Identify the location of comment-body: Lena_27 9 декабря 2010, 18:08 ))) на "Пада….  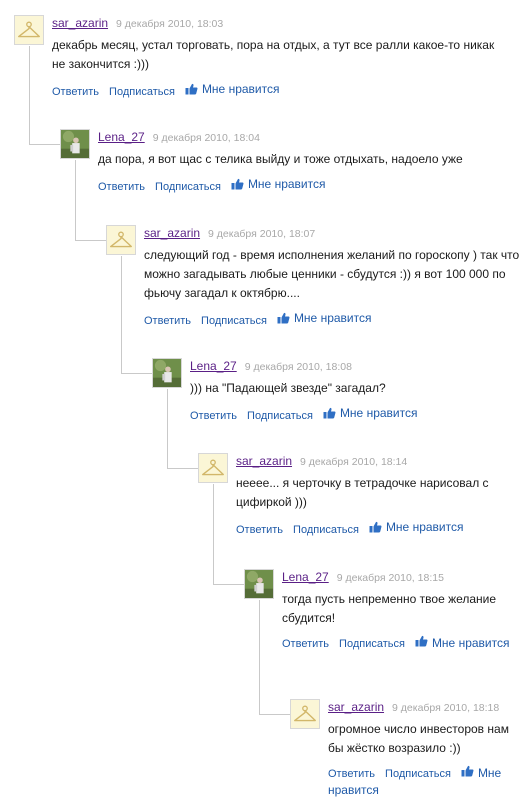
(355, 391).